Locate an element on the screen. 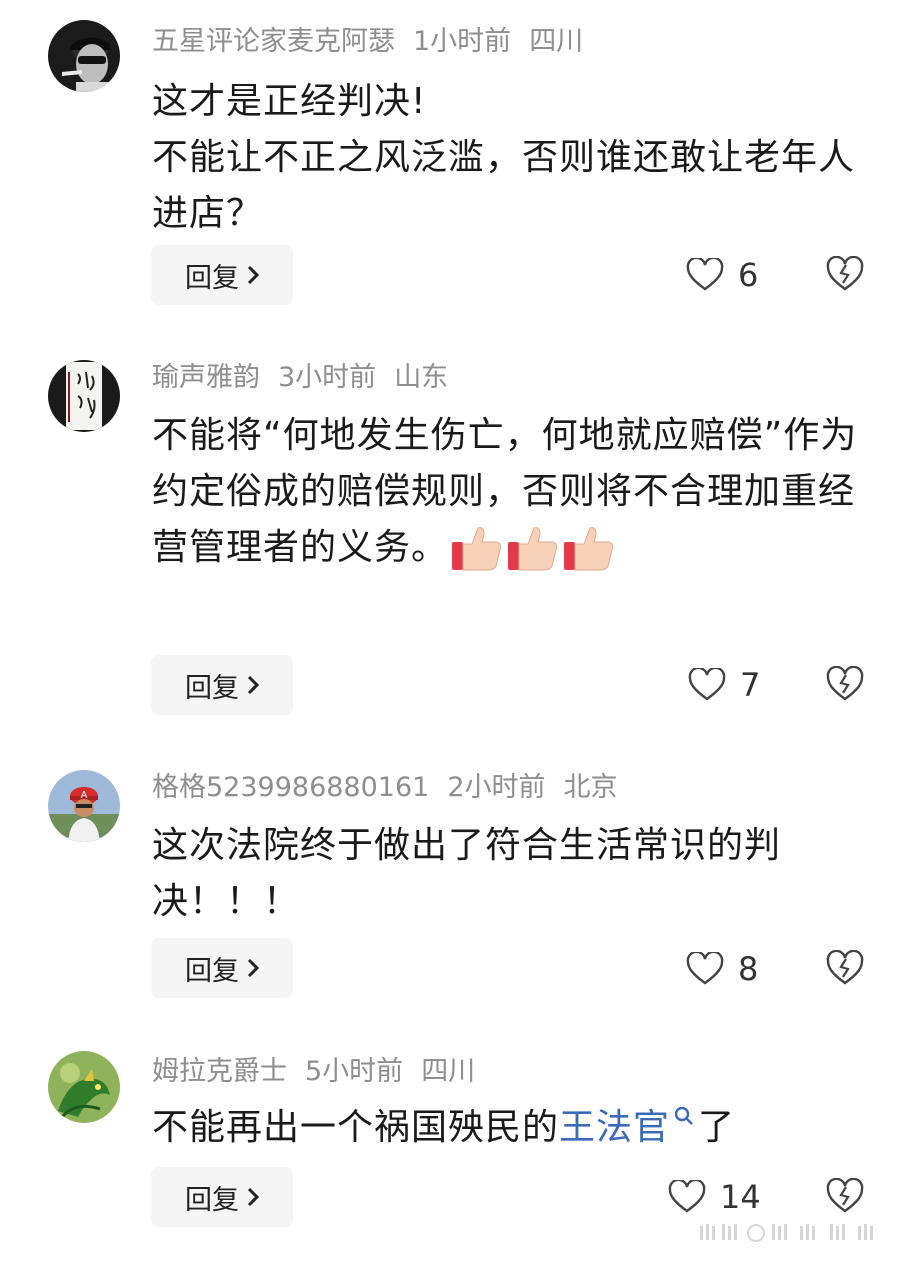 This screenshot has height=1264, width=918. comment-line: 不能让不正之风泛滥，否则谁还敢让老年人进店？ is located at coordinates (504, 185).